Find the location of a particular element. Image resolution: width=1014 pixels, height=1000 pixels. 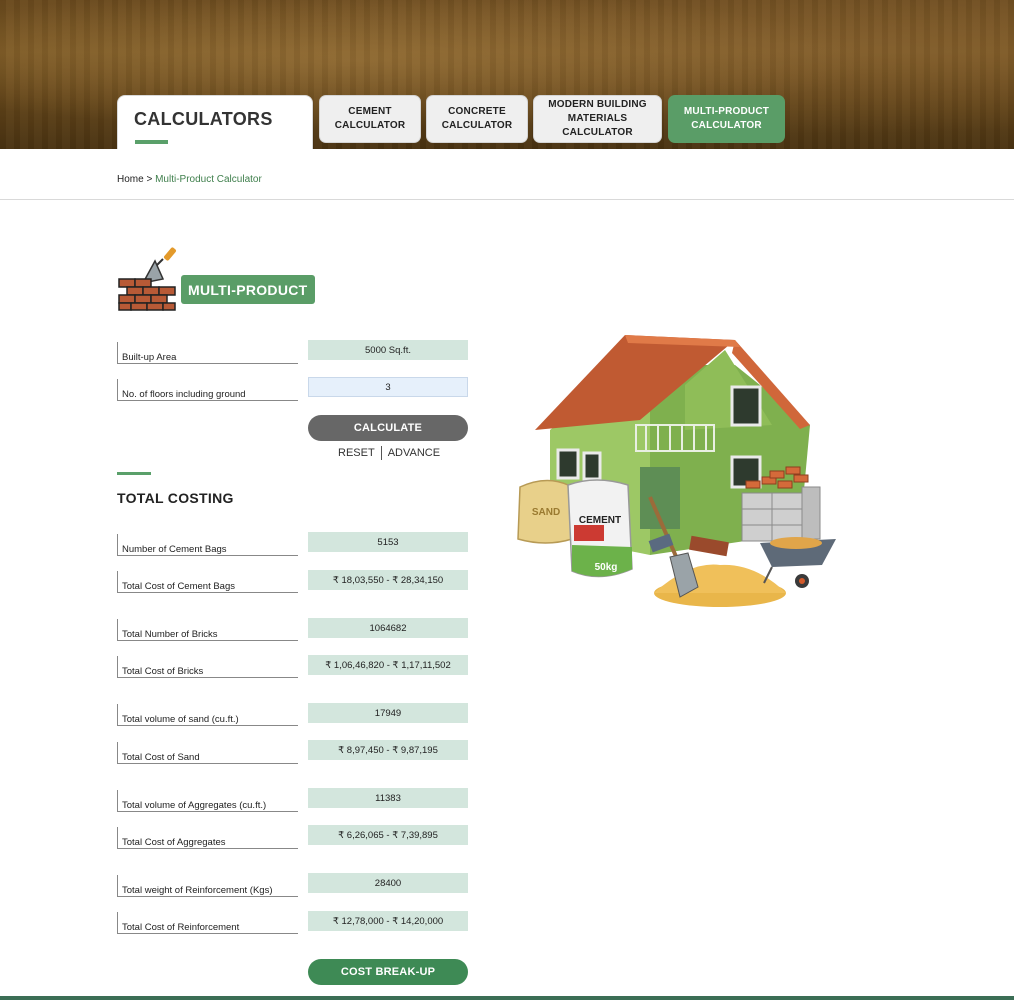

brick-trowel-icon is located at coordinates (147, 279).